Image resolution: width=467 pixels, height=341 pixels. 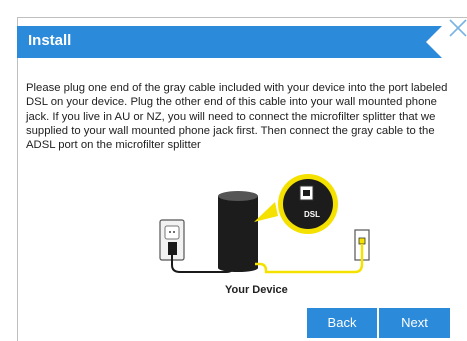 I want to click on next-button: Next, so click(x=414, y=323).